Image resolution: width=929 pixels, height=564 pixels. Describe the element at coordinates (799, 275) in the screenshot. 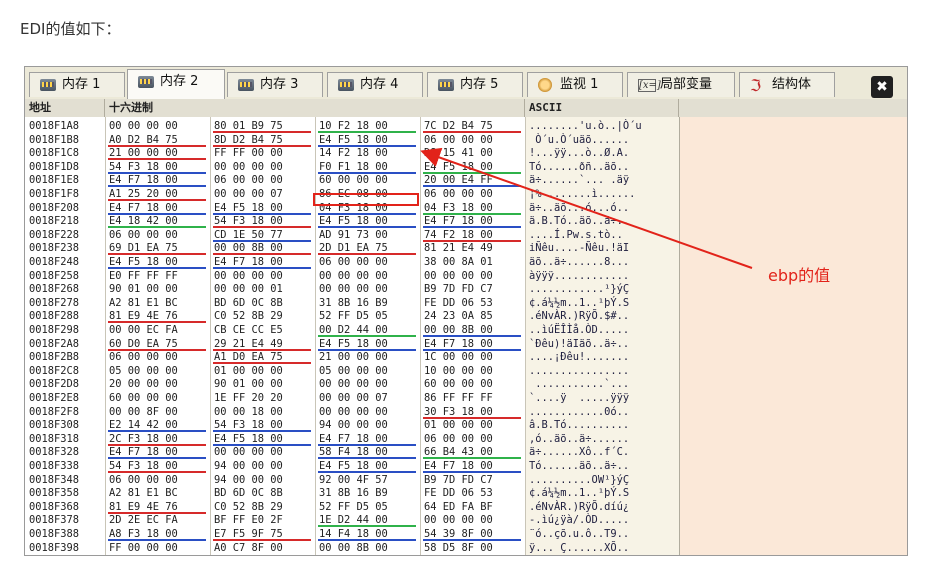

I see `ebp-label: ebp的值` at that location.